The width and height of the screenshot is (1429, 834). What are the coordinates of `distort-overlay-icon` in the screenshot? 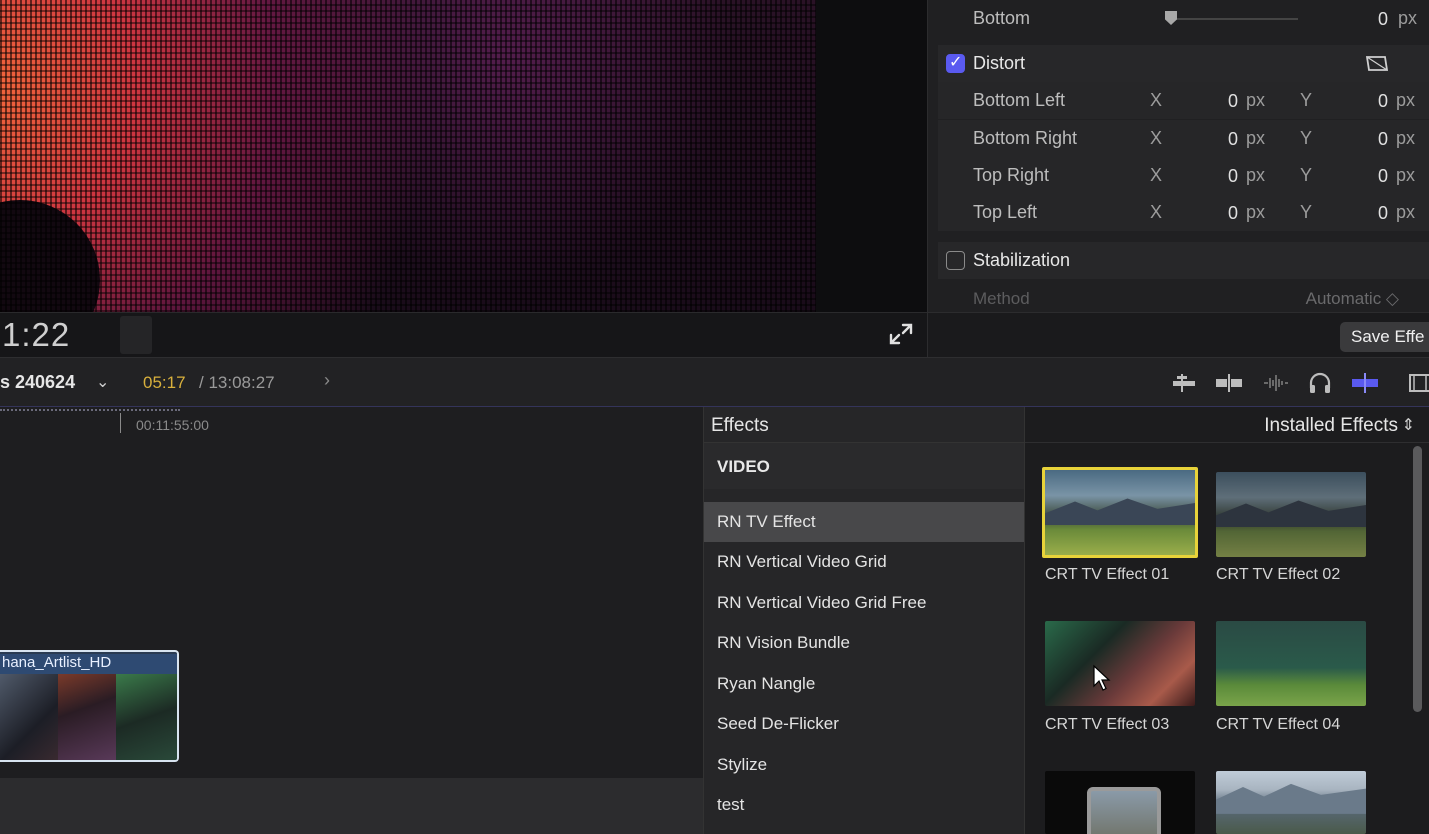 It's located at (1377, 64).